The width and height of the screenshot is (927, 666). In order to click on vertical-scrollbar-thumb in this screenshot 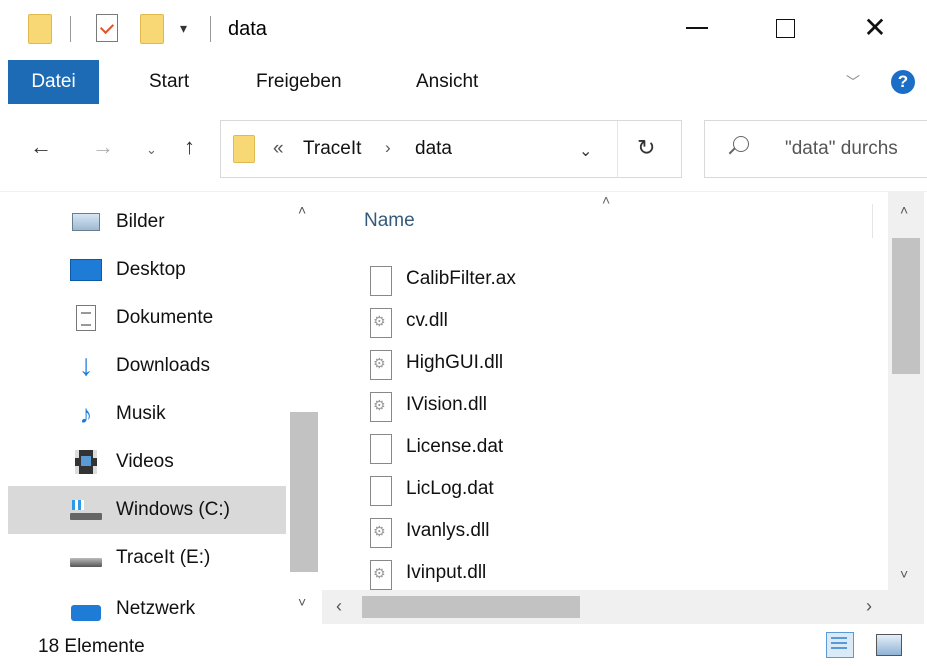, I will do `click(906, 306)`.